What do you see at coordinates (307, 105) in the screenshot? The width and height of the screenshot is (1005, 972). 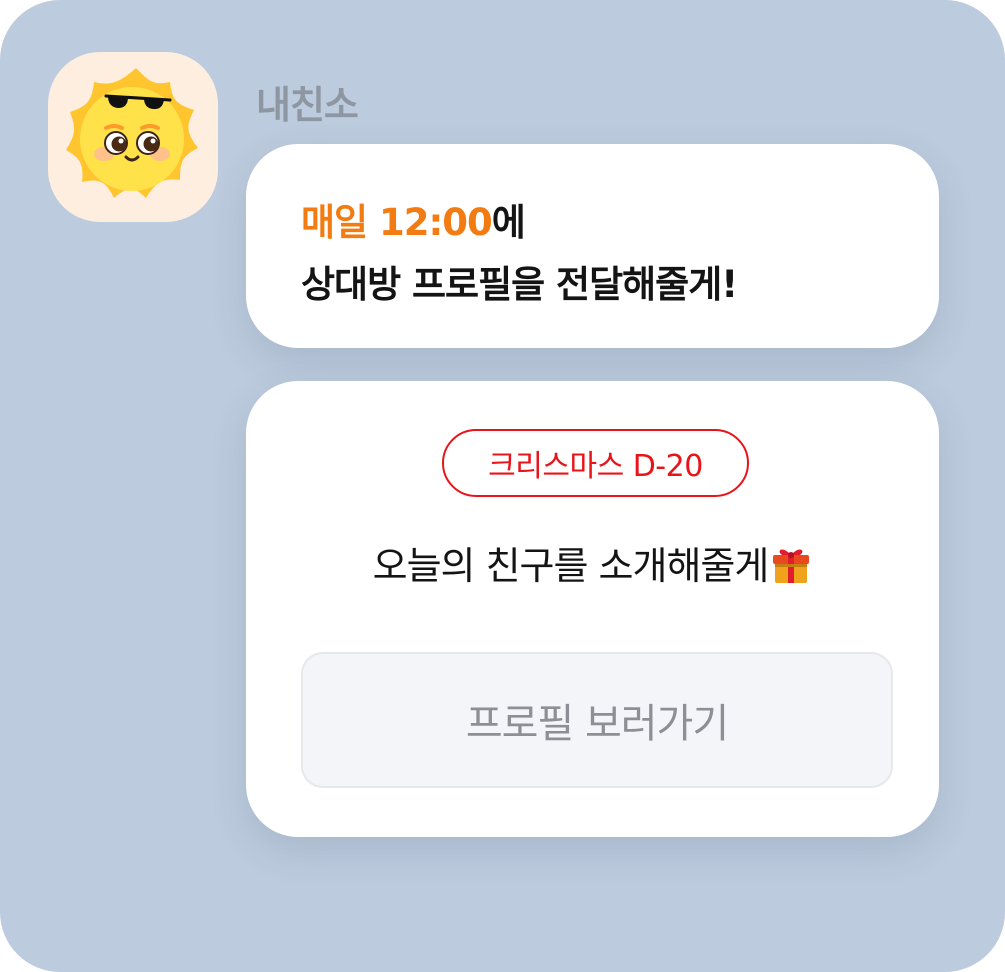 I see `sender-name: 내친소` at bounding box center [307, 105].